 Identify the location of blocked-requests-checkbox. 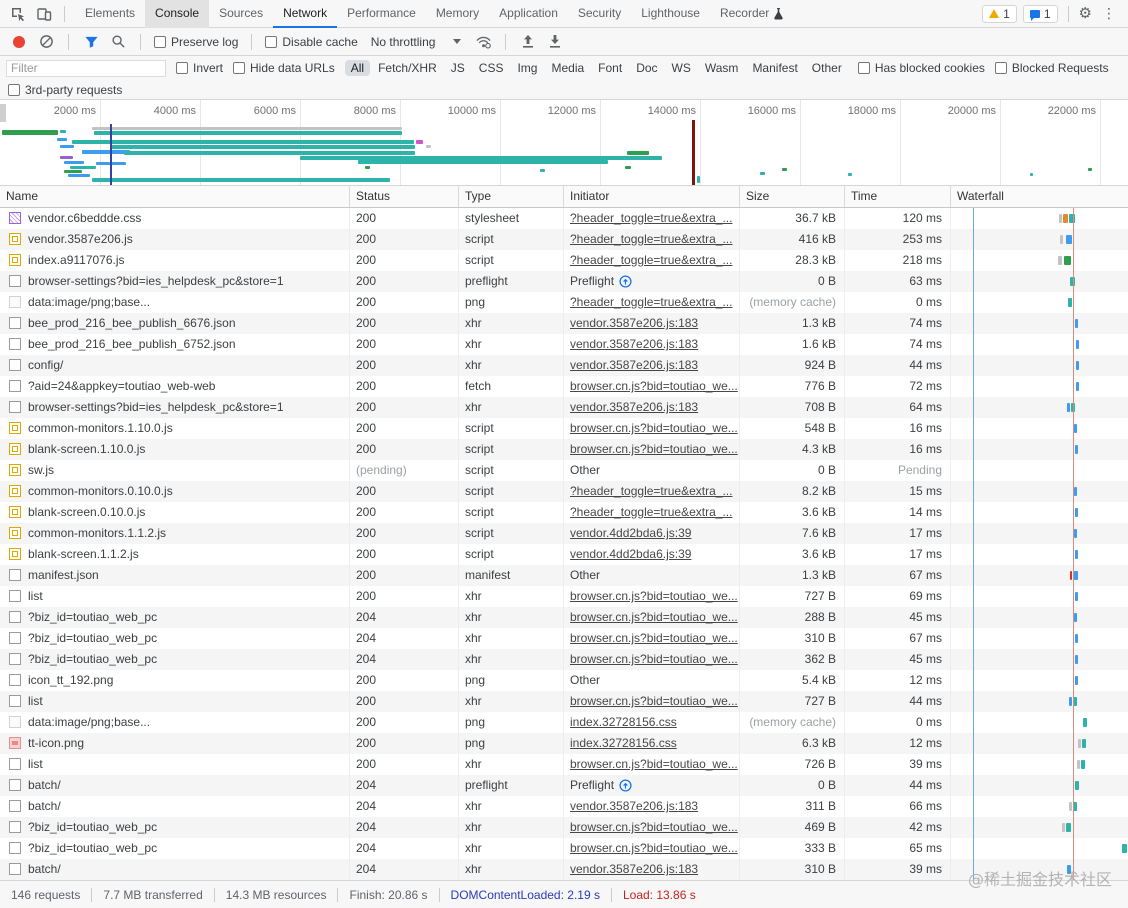
(1000, 68).